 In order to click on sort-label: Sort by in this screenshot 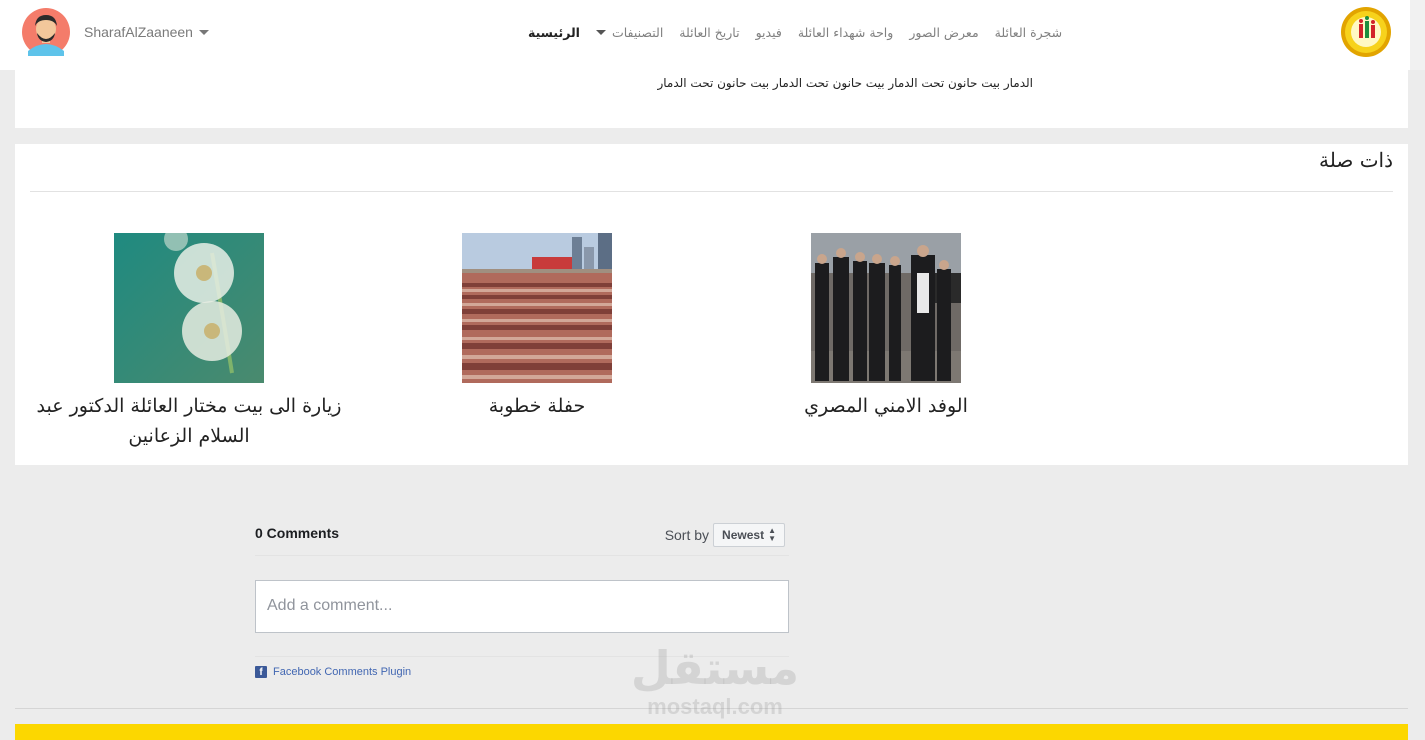, I will do `click(687, 535)`.